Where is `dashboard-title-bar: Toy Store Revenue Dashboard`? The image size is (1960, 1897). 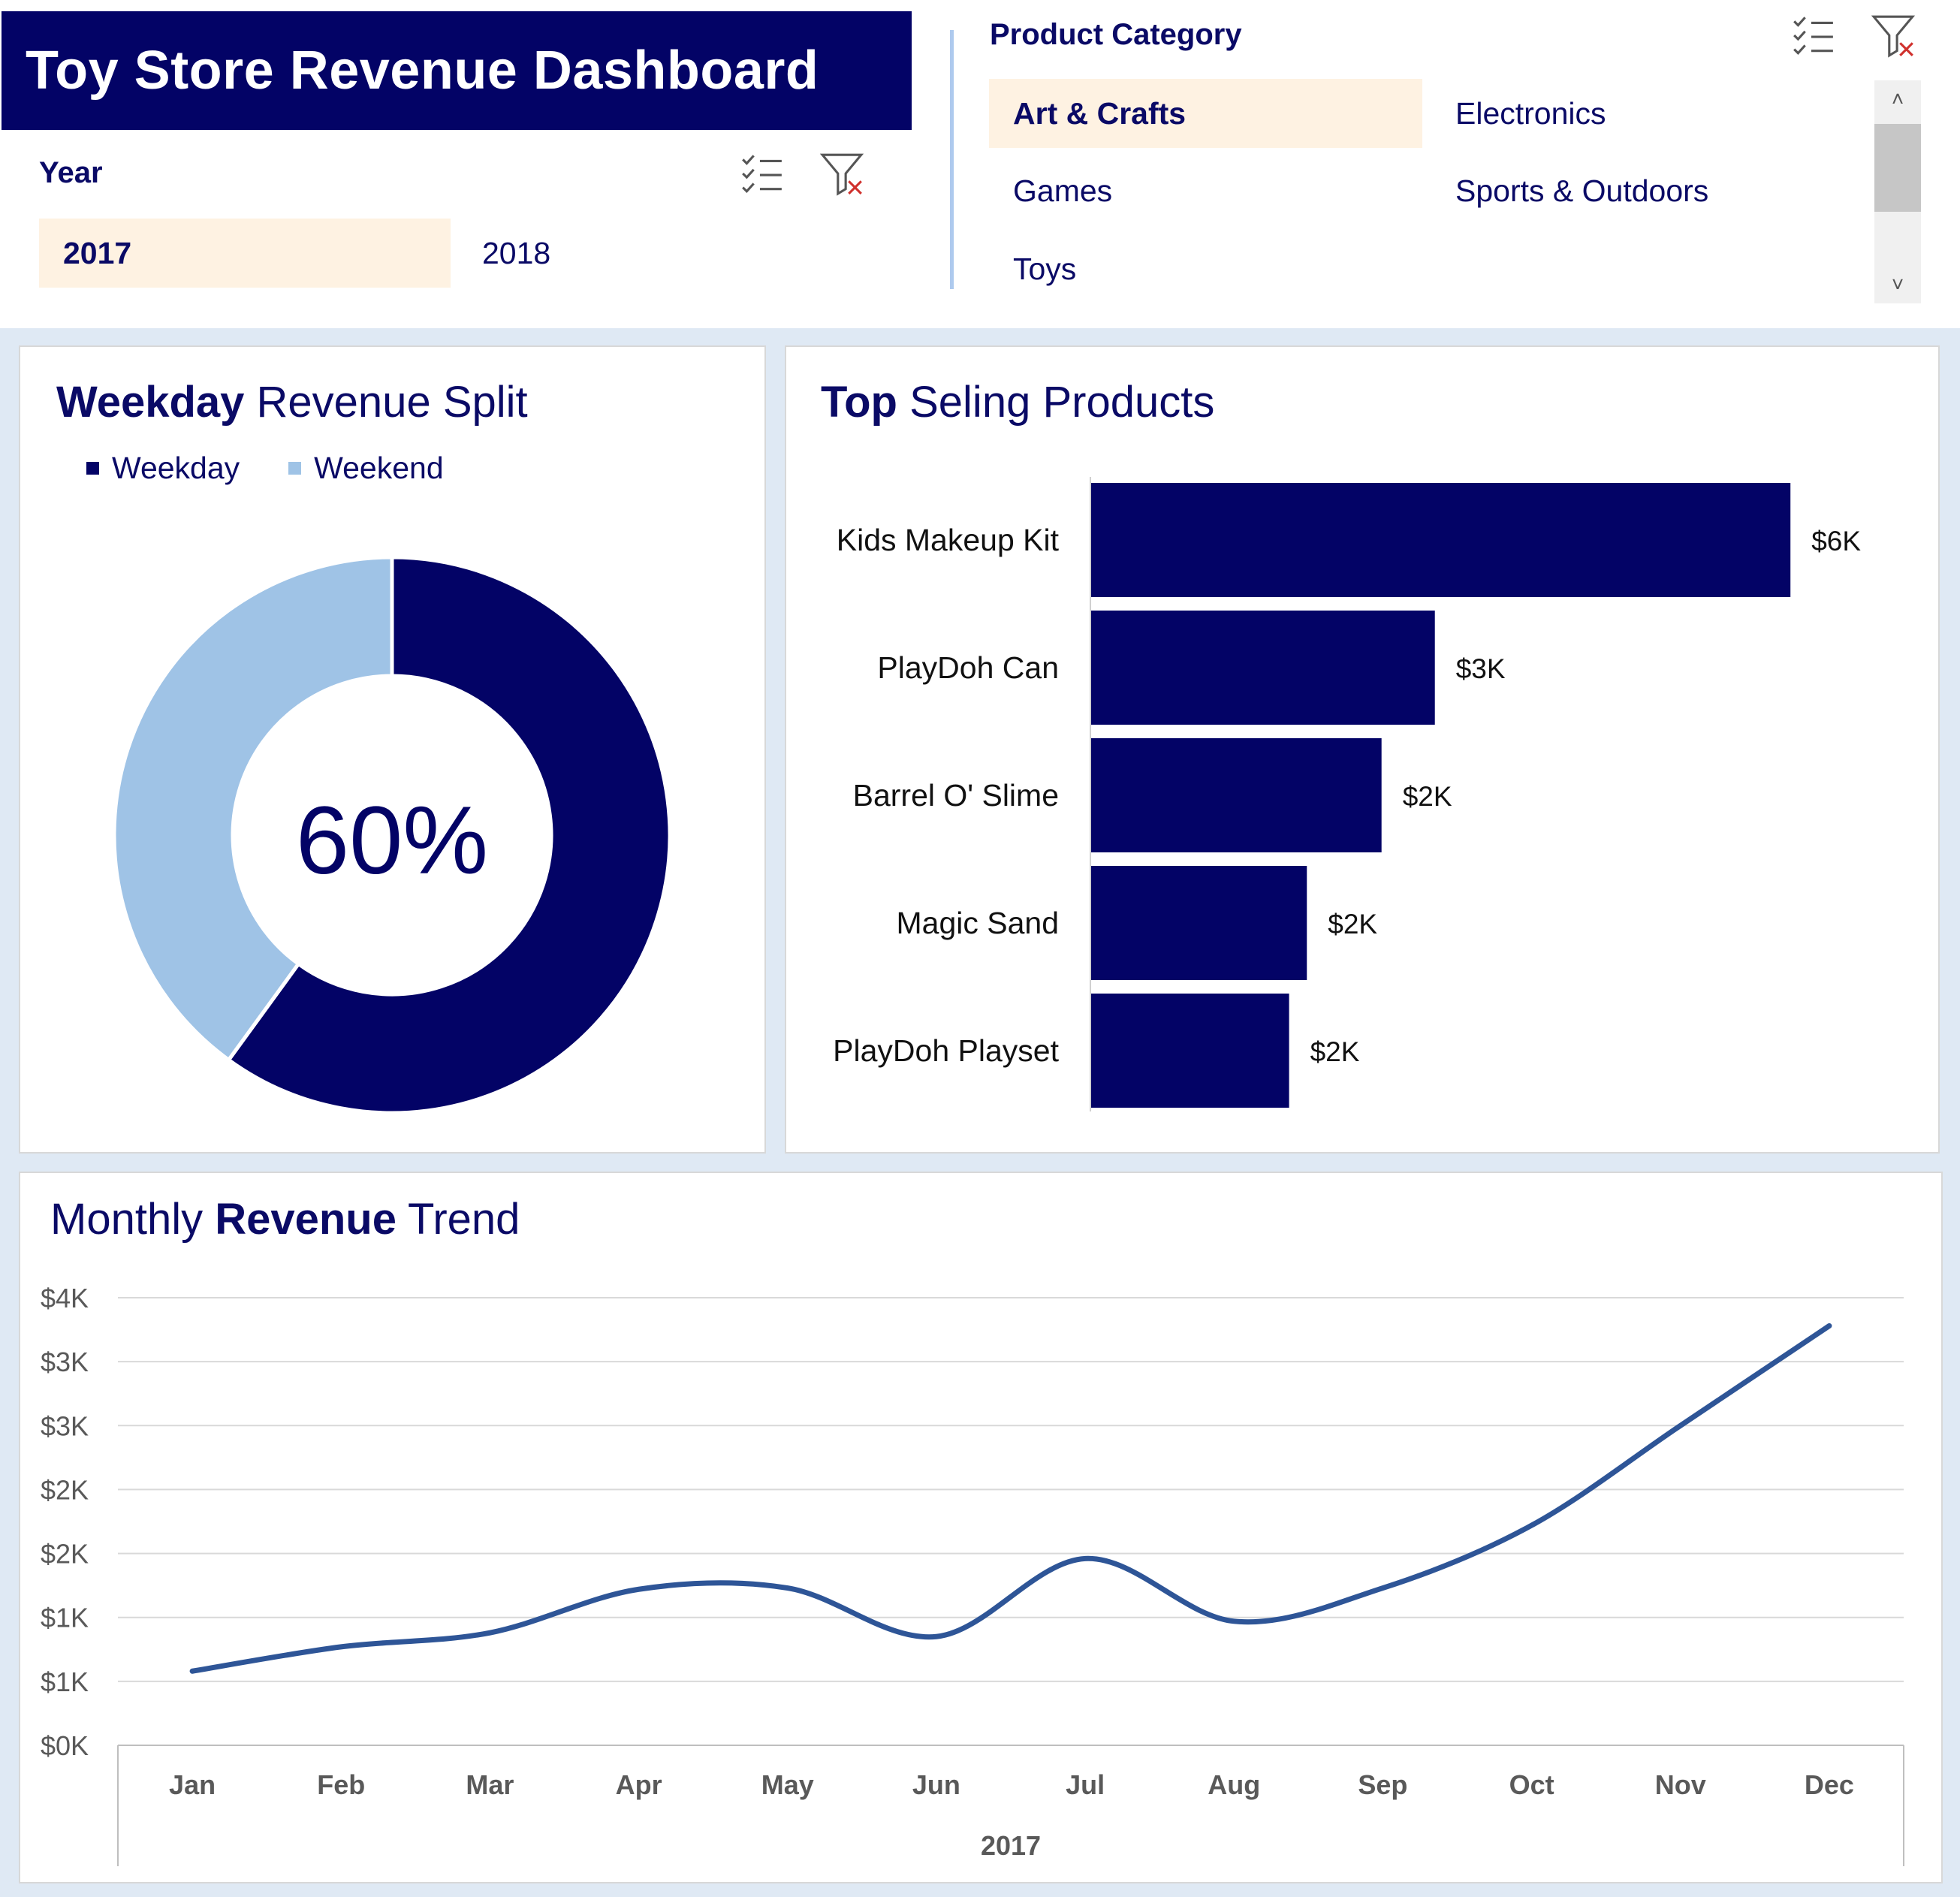
dashboard-title-bar: Toy Store Revenue Dashboard is located at coordinates (457, 70).